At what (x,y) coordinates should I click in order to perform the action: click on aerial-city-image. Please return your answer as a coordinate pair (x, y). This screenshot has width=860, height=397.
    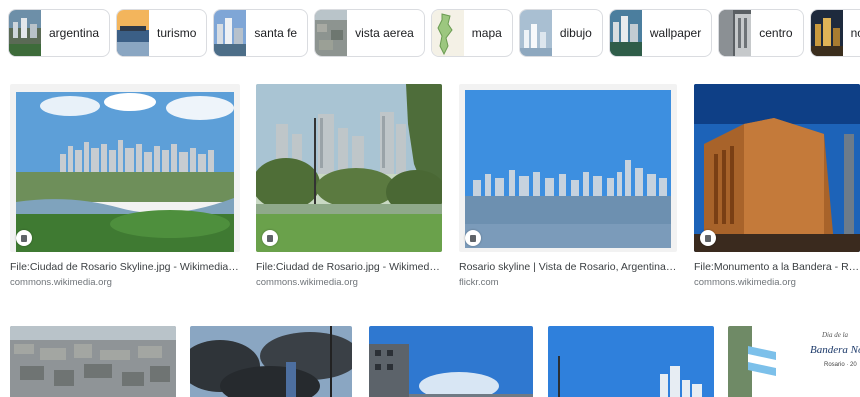
    Looking at the image, I should click on (93, 361).